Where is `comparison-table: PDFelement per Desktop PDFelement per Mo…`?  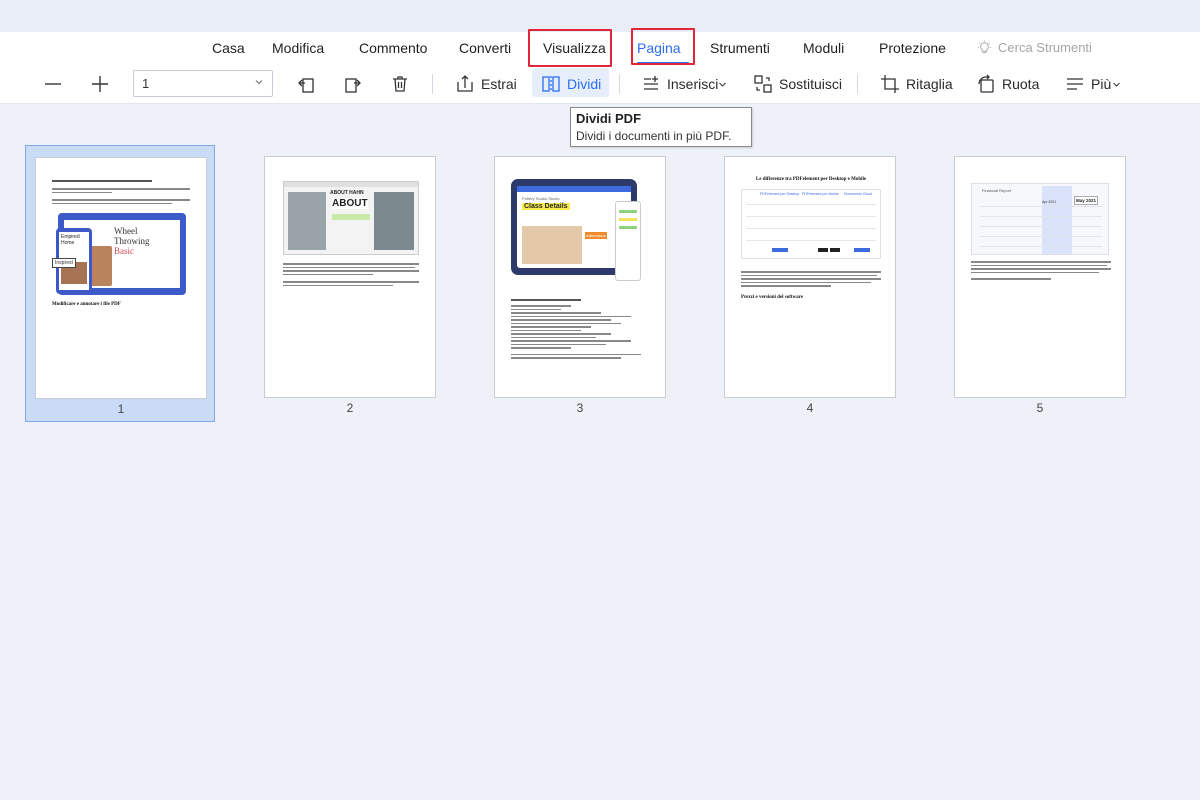
comparison-table: PDFelement per Desktop PDFelement per Mo… is located at coordinates (811, 224).